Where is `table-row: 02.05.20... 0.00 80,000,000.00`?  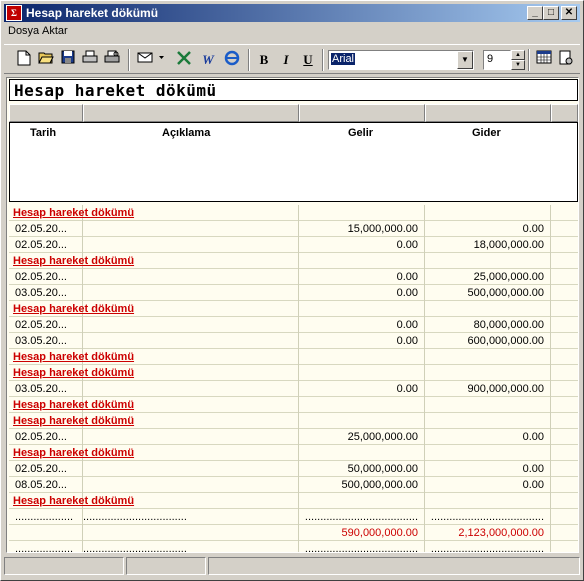
table-row: 02.05.20... 0.00 80,000,000.00 is located at coordinates (293, 325).